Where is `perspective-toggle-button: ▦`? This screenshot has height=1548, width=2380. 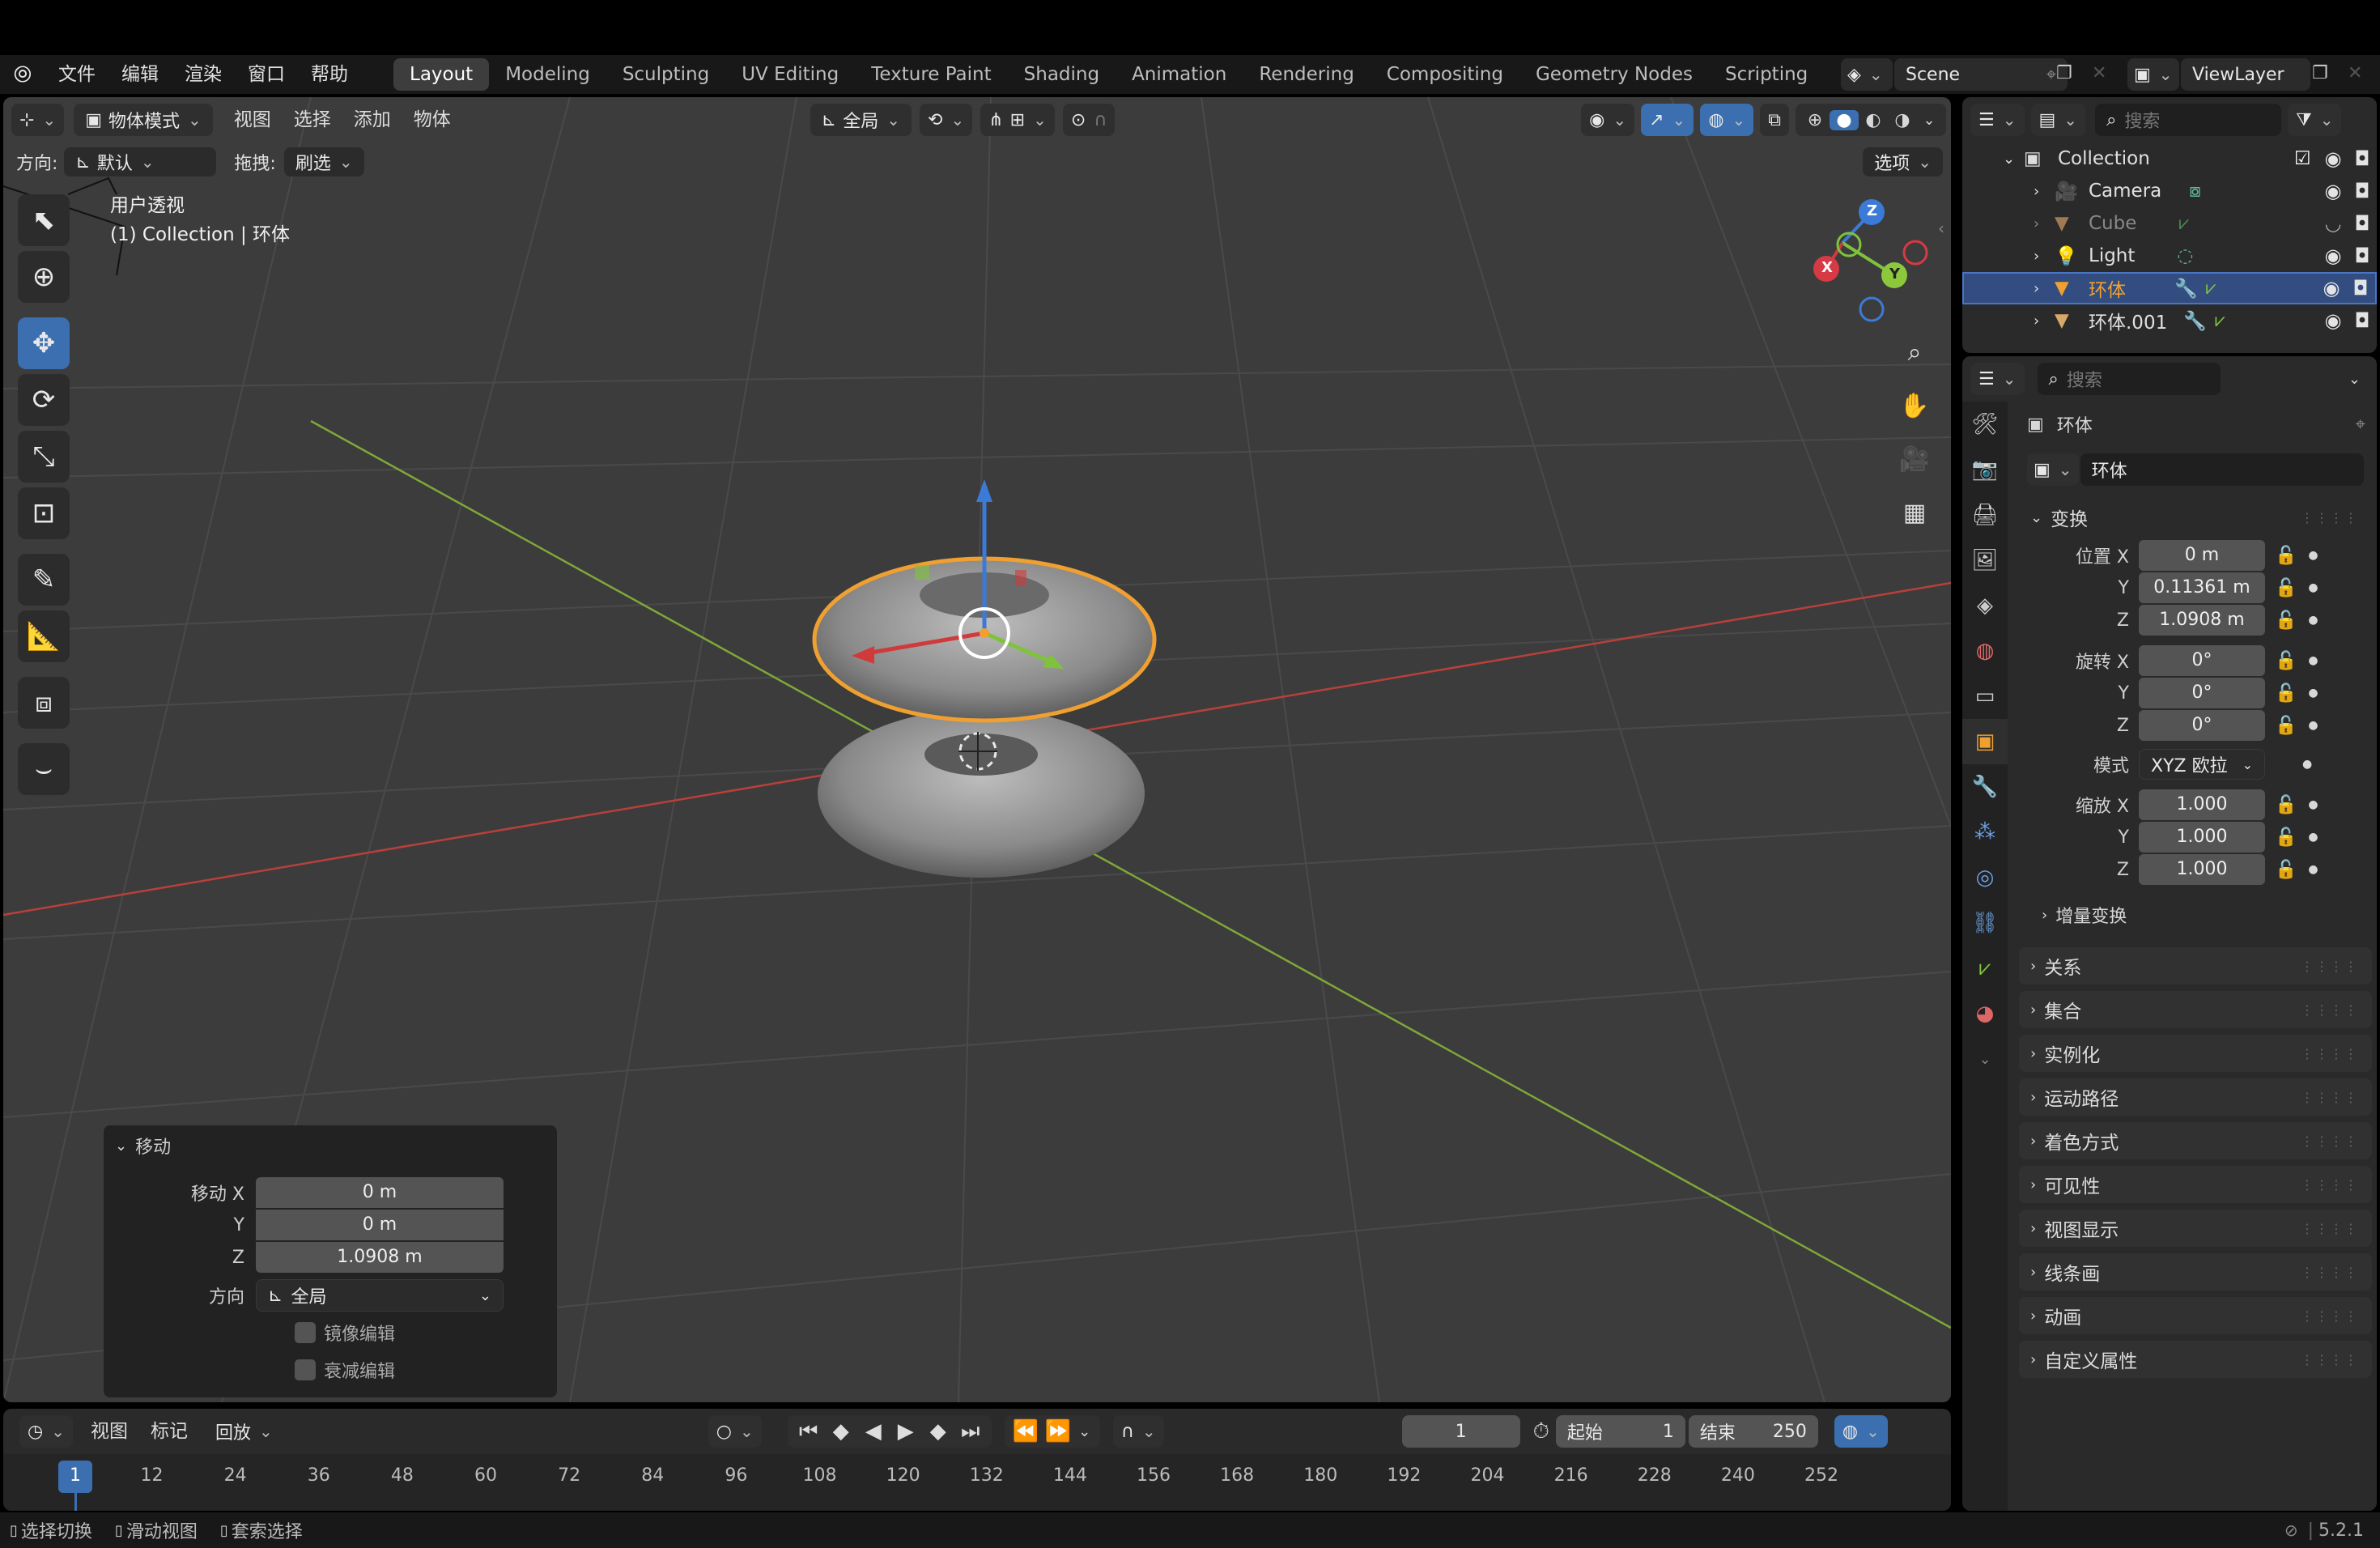
perspective-toggle-button: ▦ is located at coordinates (1914, 512).